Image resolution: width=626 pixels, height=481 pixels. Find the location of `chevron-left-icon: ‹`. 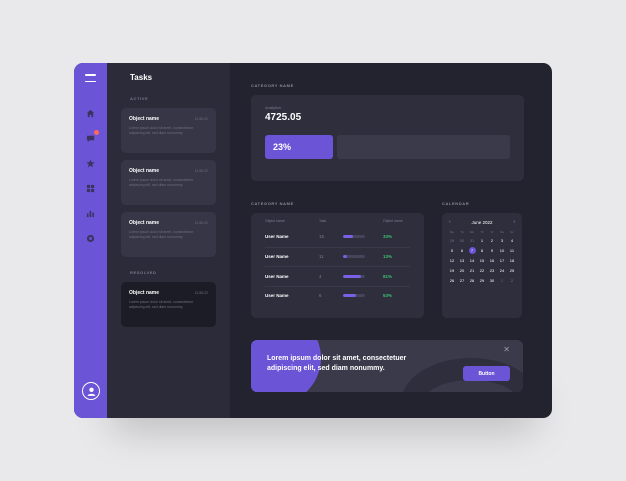

chevron-left-icon: ‹ is located at coordinates (450, 222).